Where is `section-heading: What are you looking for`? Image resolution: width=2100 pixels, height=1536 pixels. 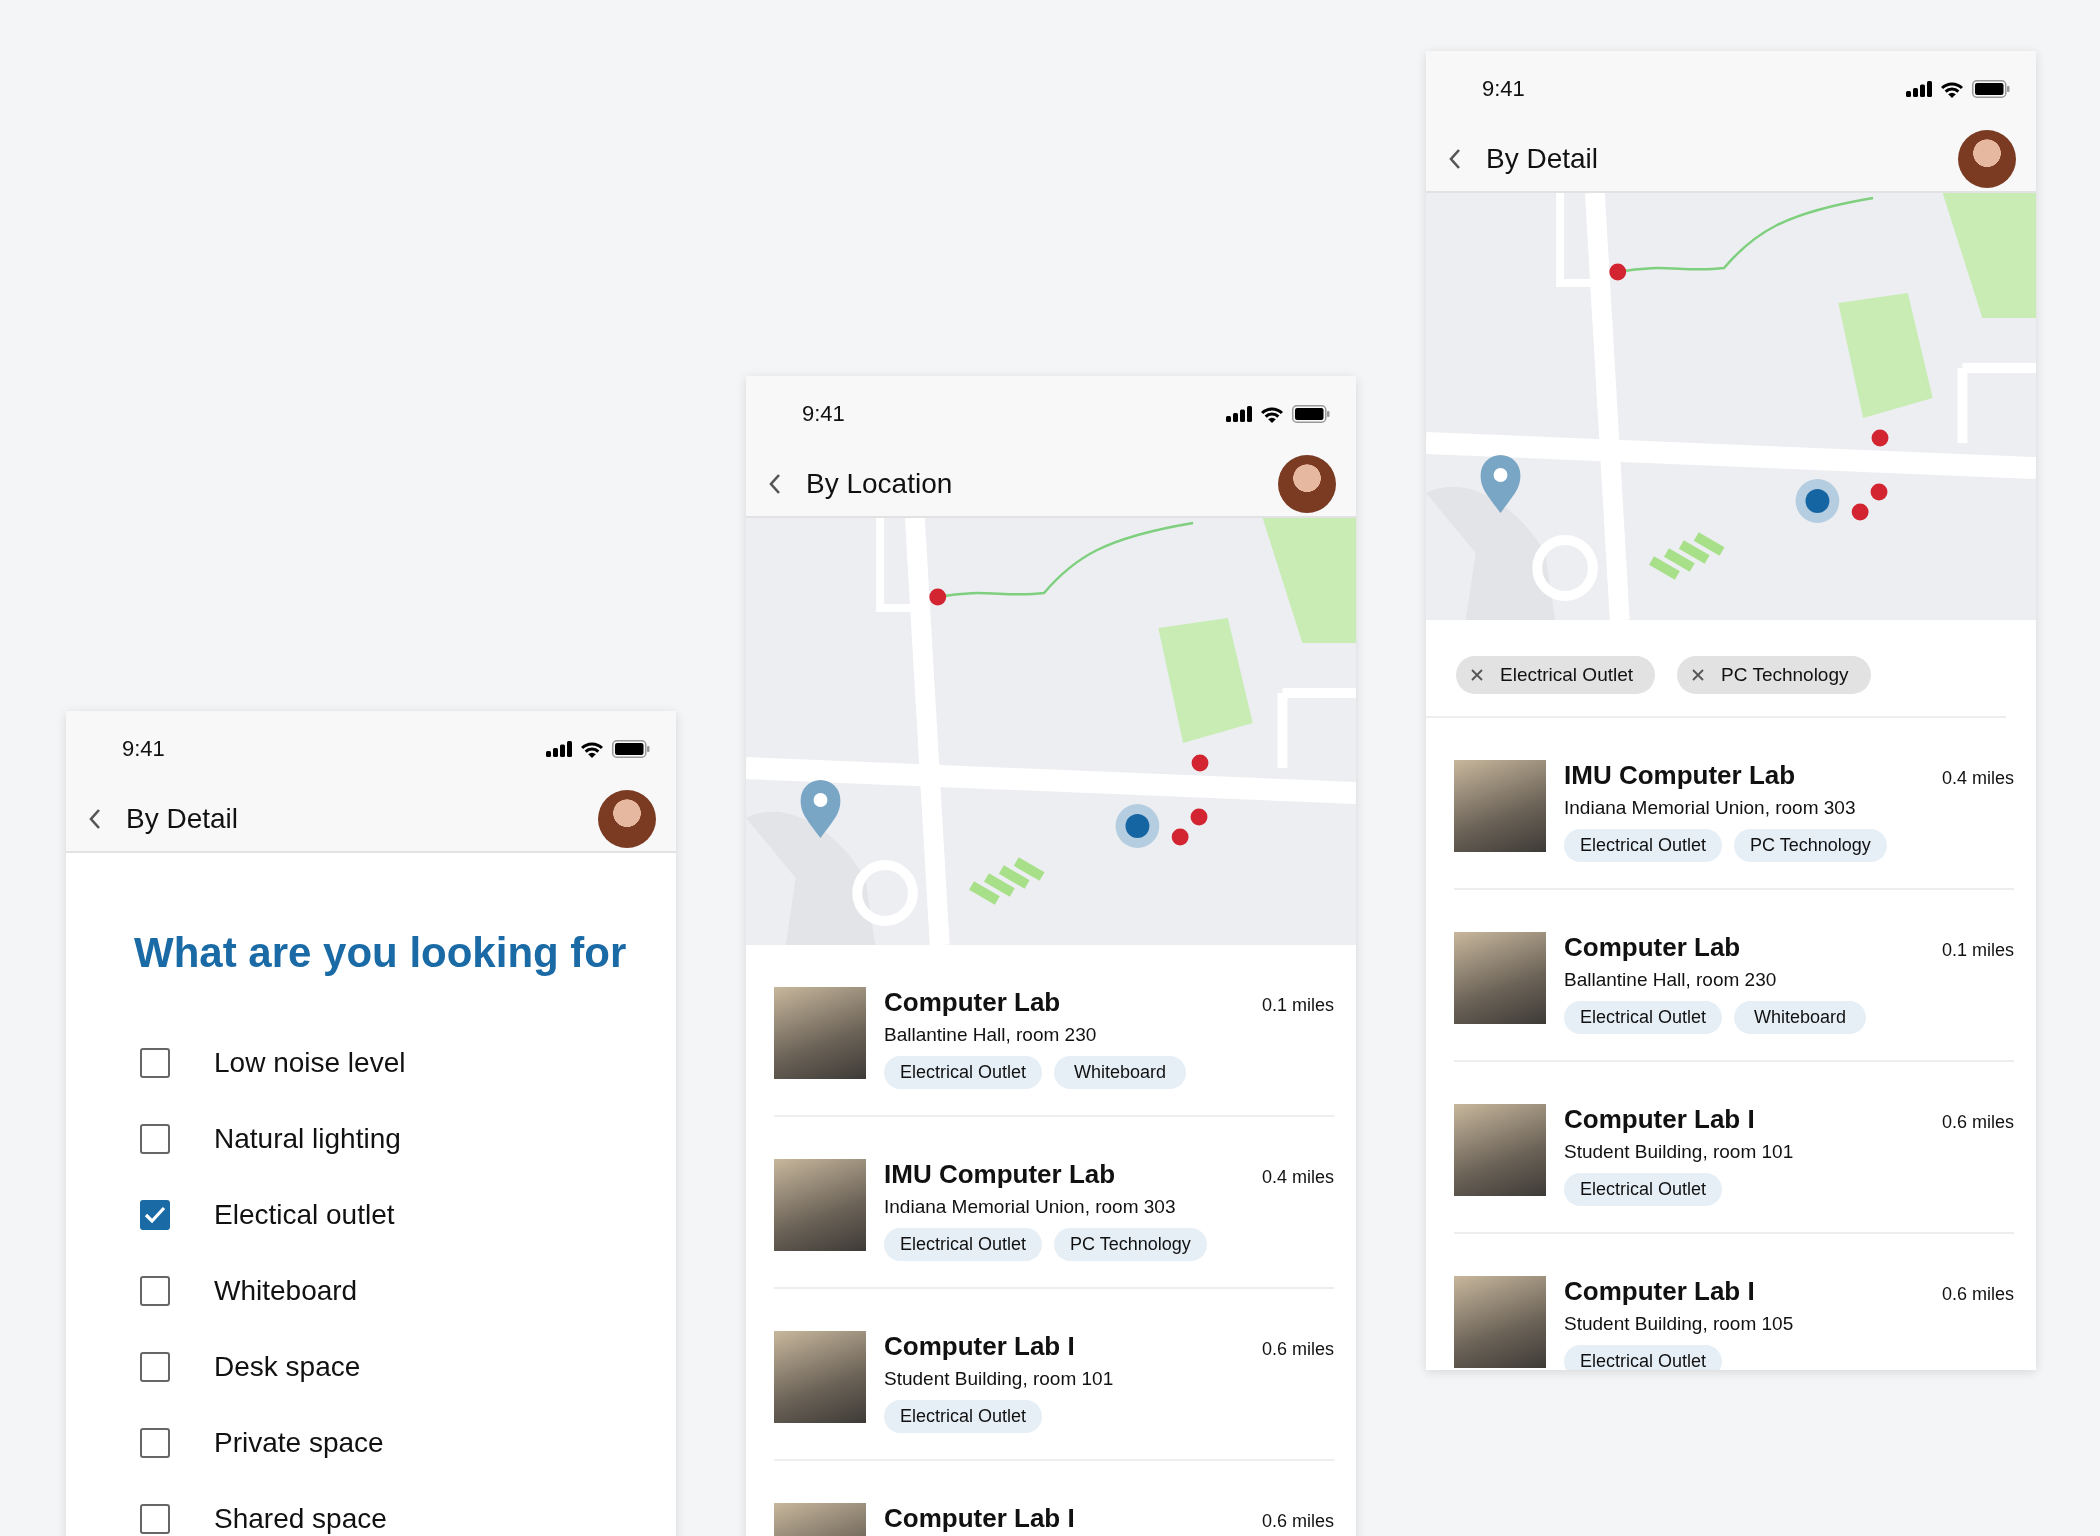 section-heading: What are you looking for is located at coordinates (381, 953).